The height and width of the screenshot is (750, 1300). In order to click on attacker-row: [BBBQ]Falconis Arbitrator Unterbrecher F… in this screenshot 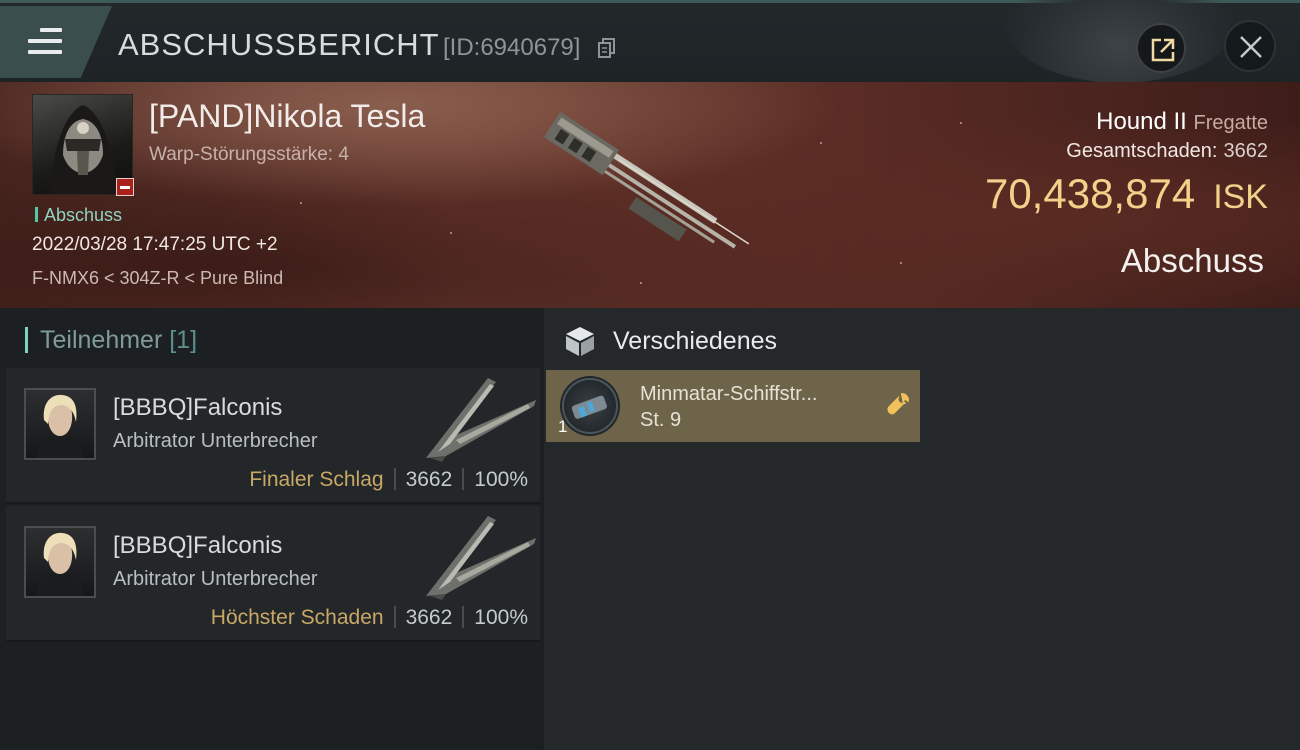, I will do `click(273, 436)`.